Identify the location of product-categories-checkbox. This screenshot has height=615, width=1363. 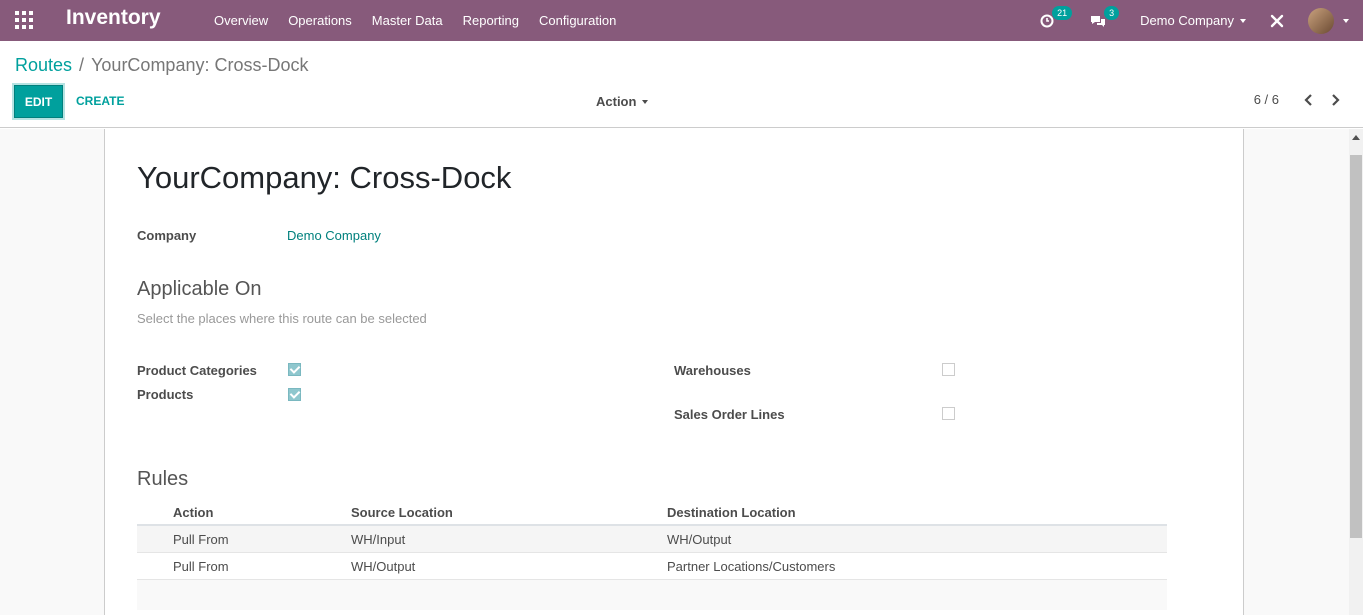
(294, 369).